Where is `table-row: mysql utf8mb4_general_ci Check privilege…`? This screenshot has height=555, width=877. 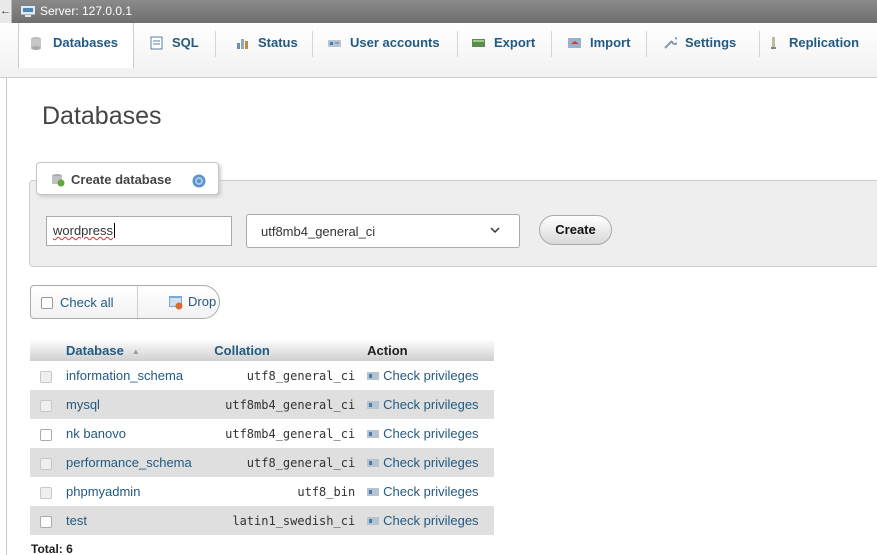 table-row: mysql utf8mb4_general_ci Check privilege… is located at coordinates (262, 404).